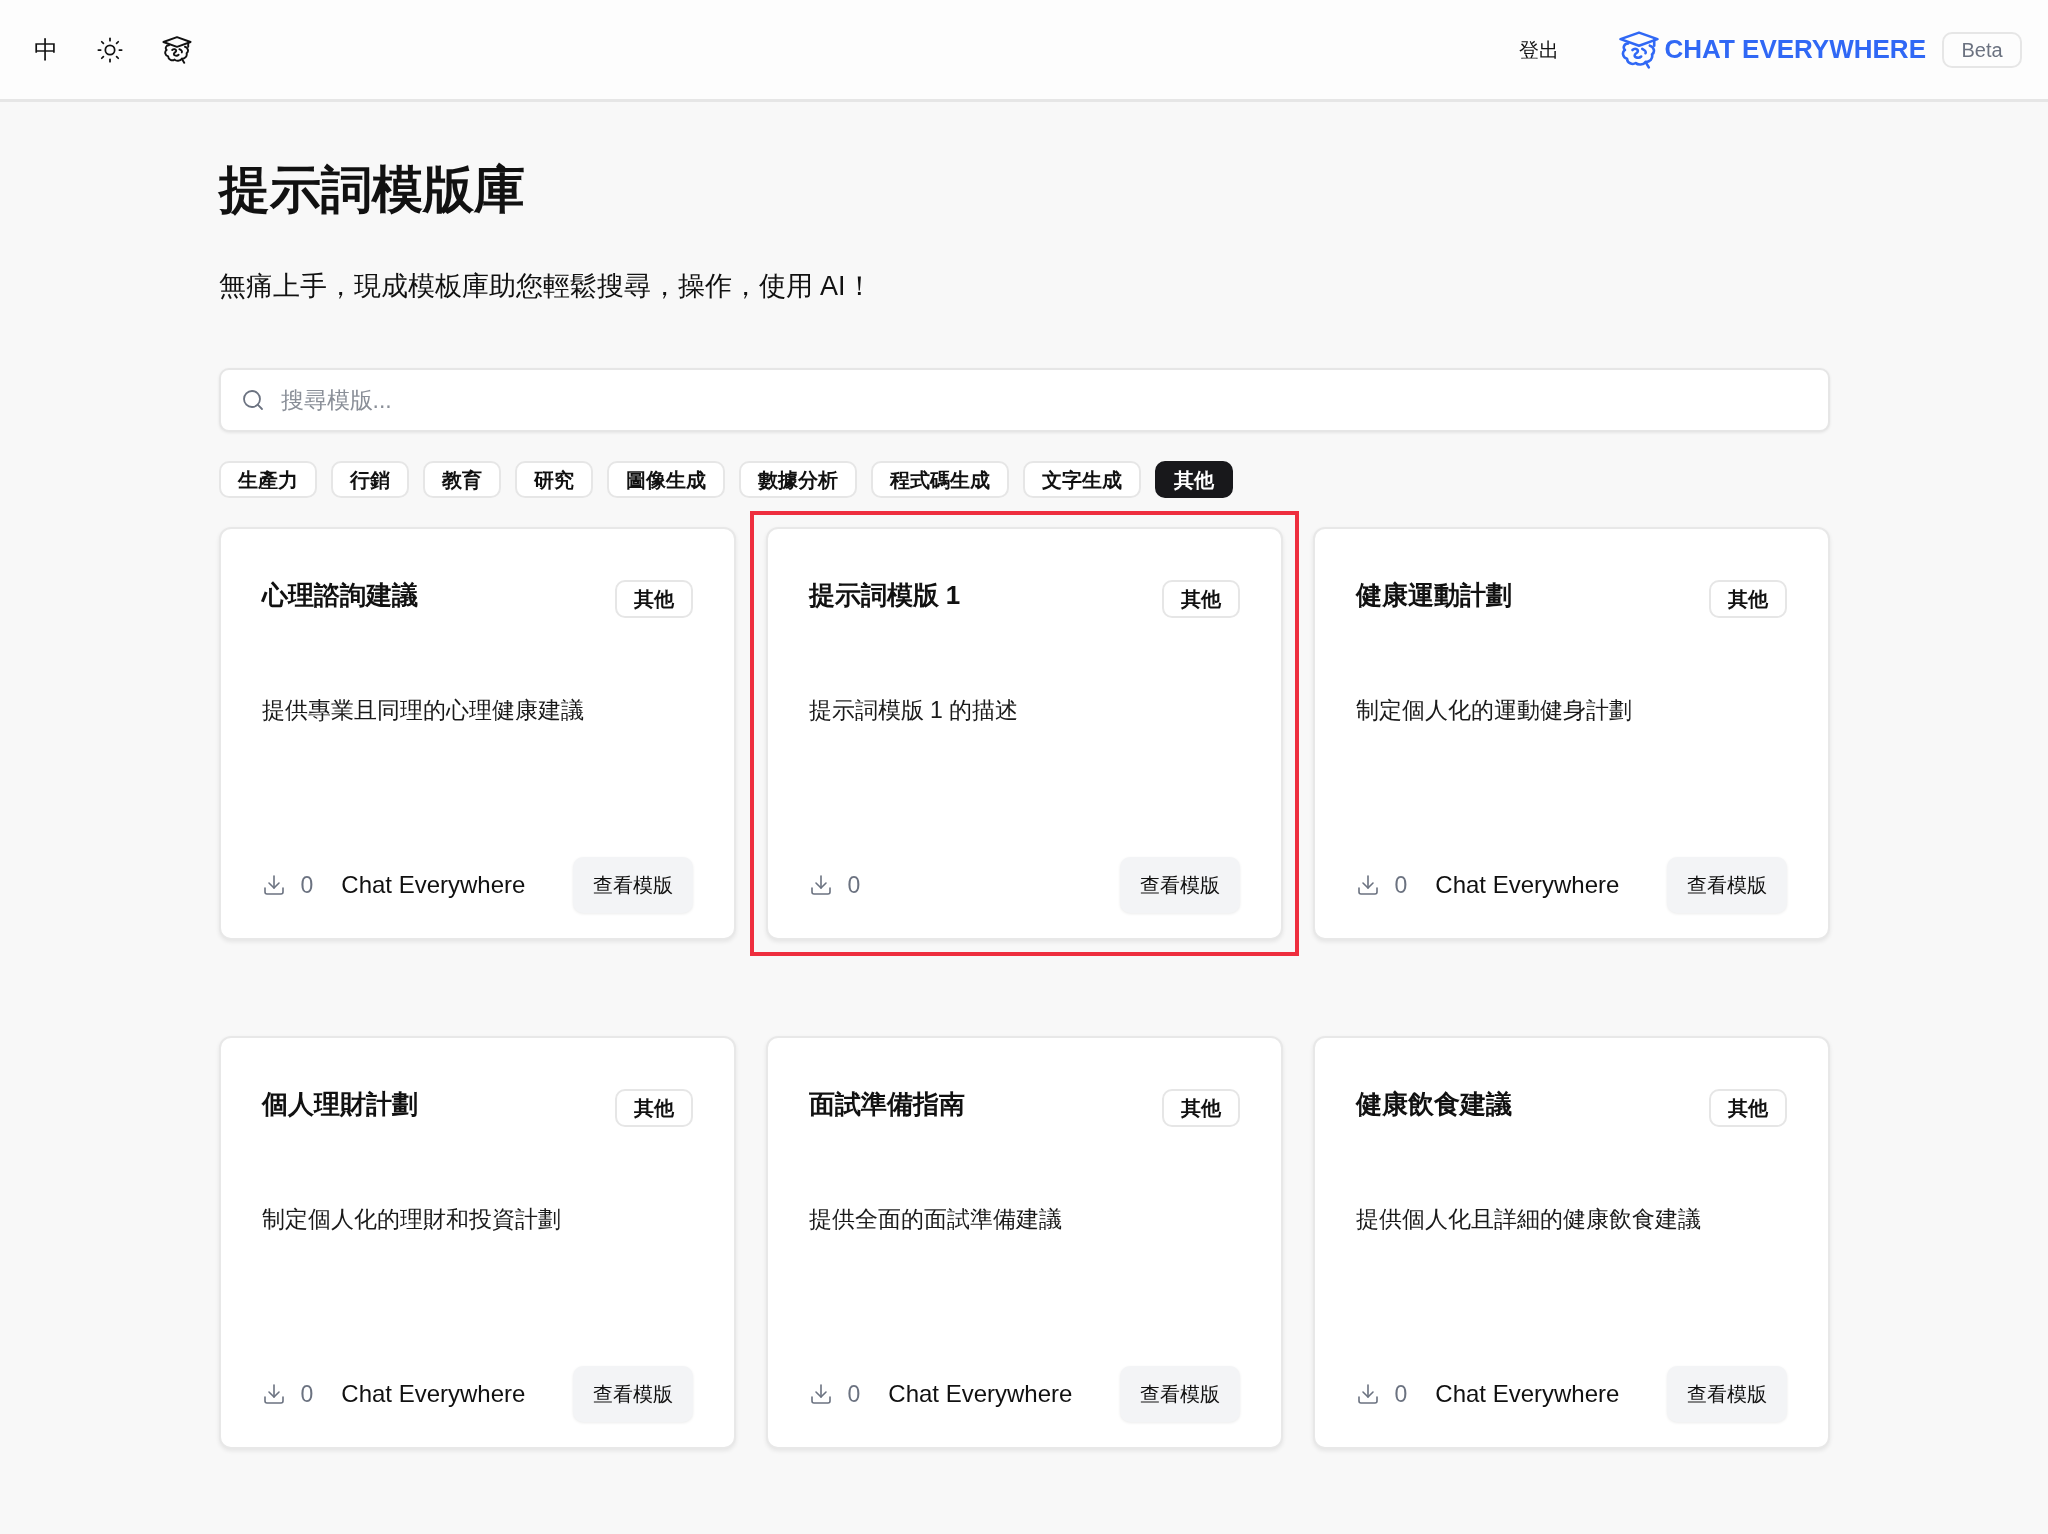  What do you see at coordinates (372, 190) in the screenshot?
I see `page-title: 提示詞模版庫` at bounding box center [372, 190].